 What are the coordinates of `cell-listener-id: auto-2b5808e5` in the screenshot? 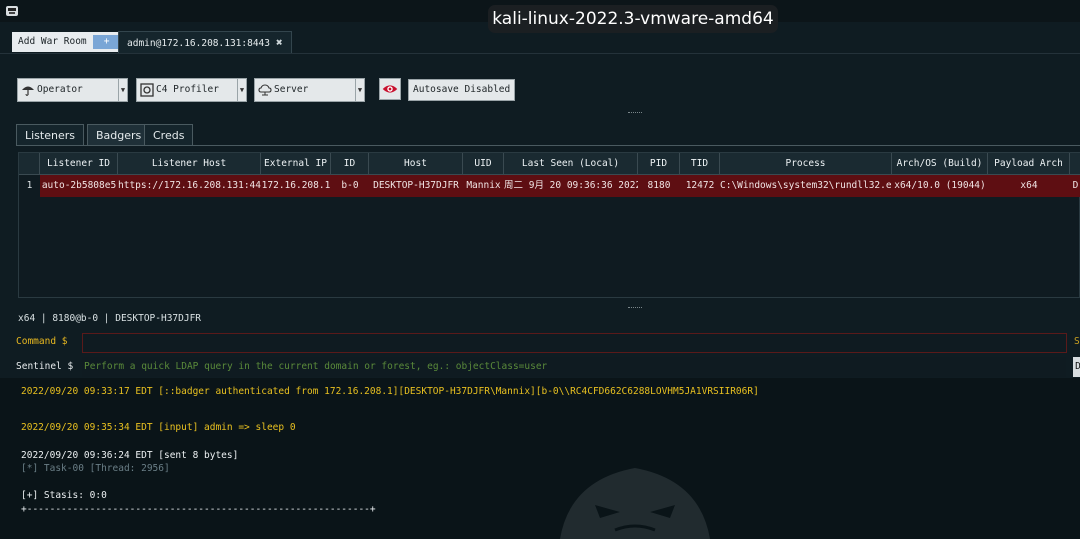 It's located at (79, 185).